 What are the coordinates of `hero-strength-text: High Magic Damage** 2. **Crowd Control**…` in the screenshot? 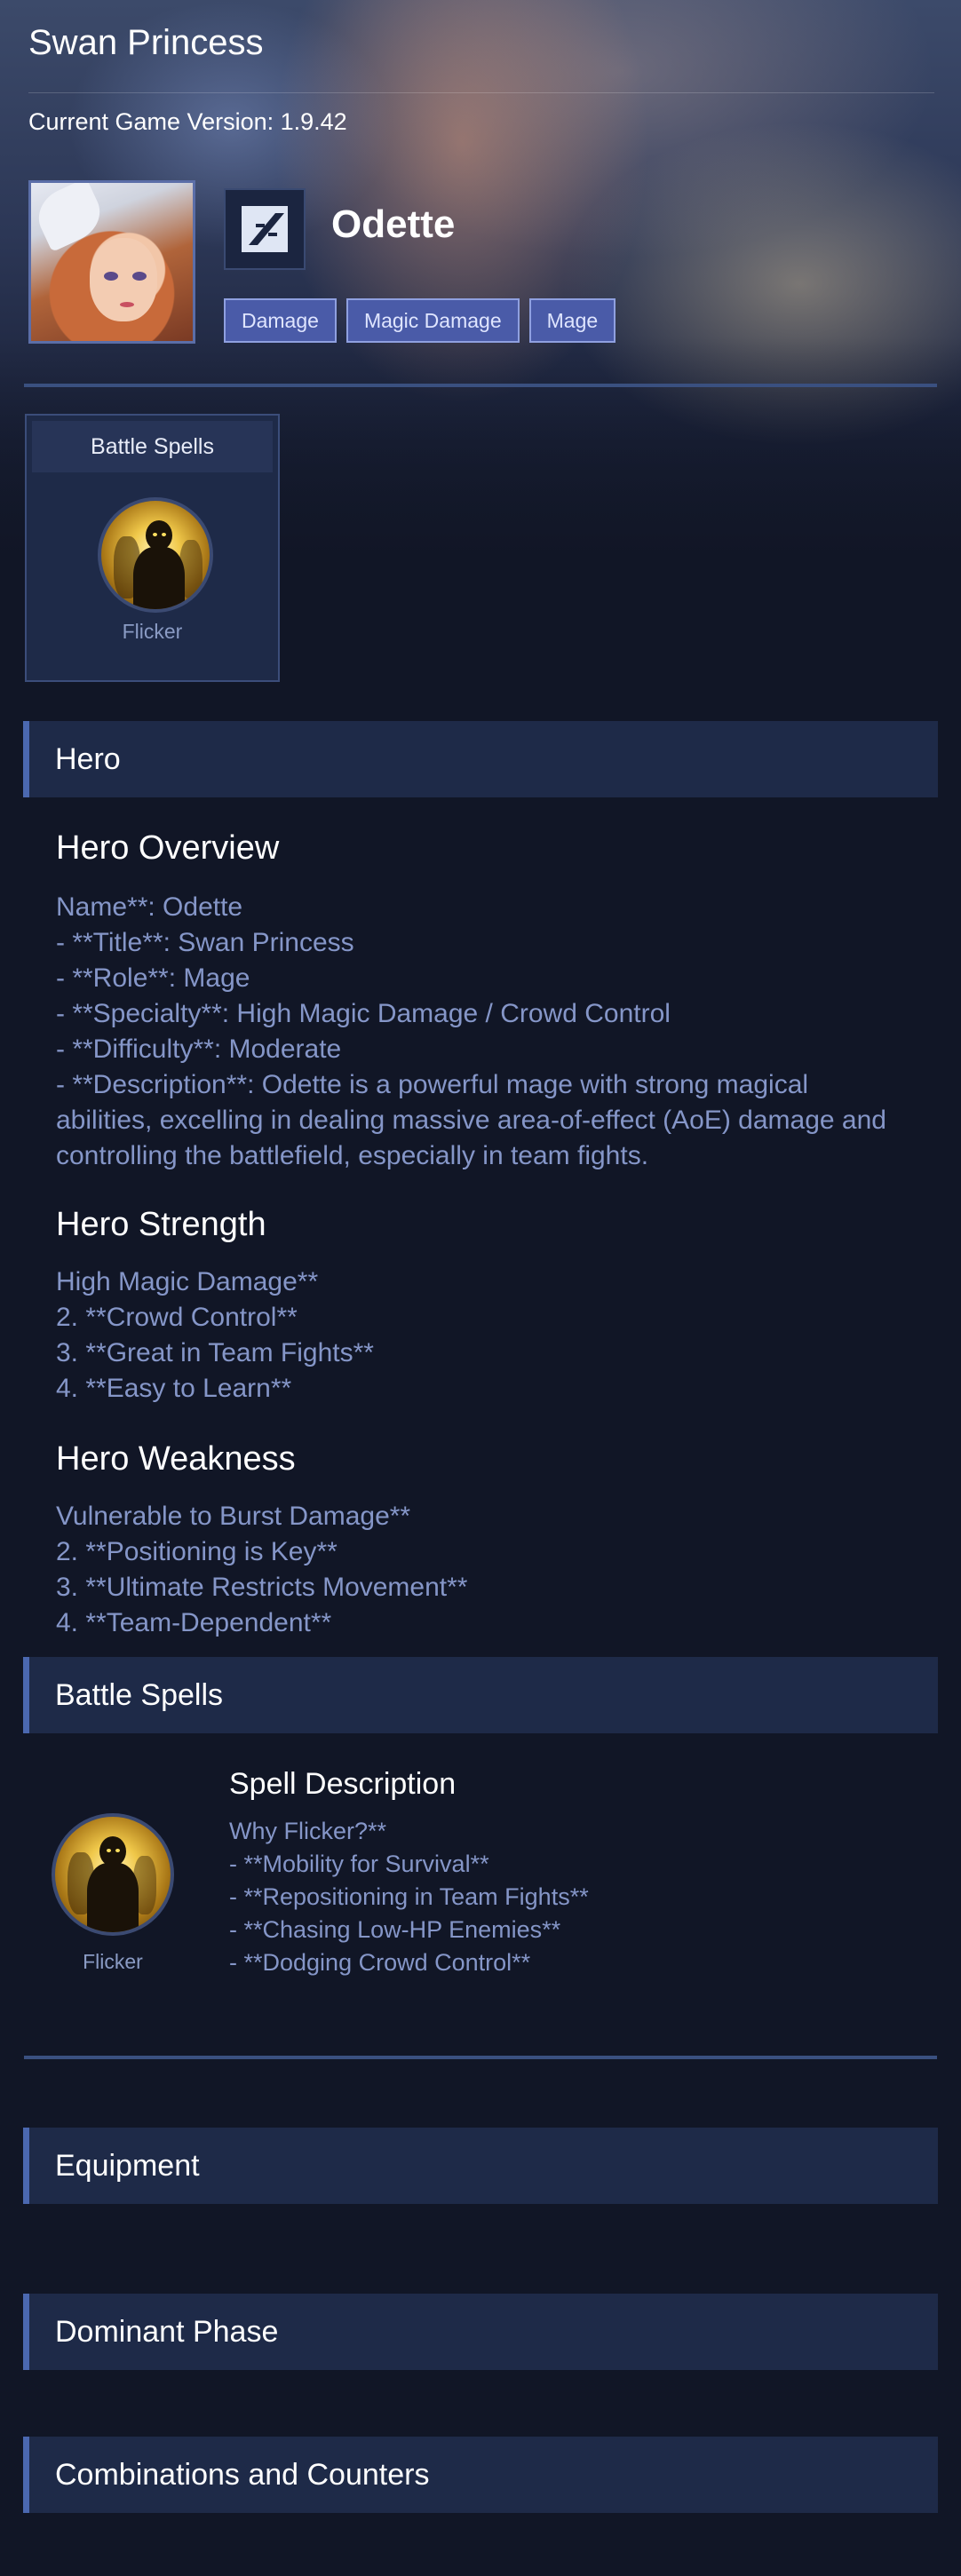 It's located at (215, 1335).